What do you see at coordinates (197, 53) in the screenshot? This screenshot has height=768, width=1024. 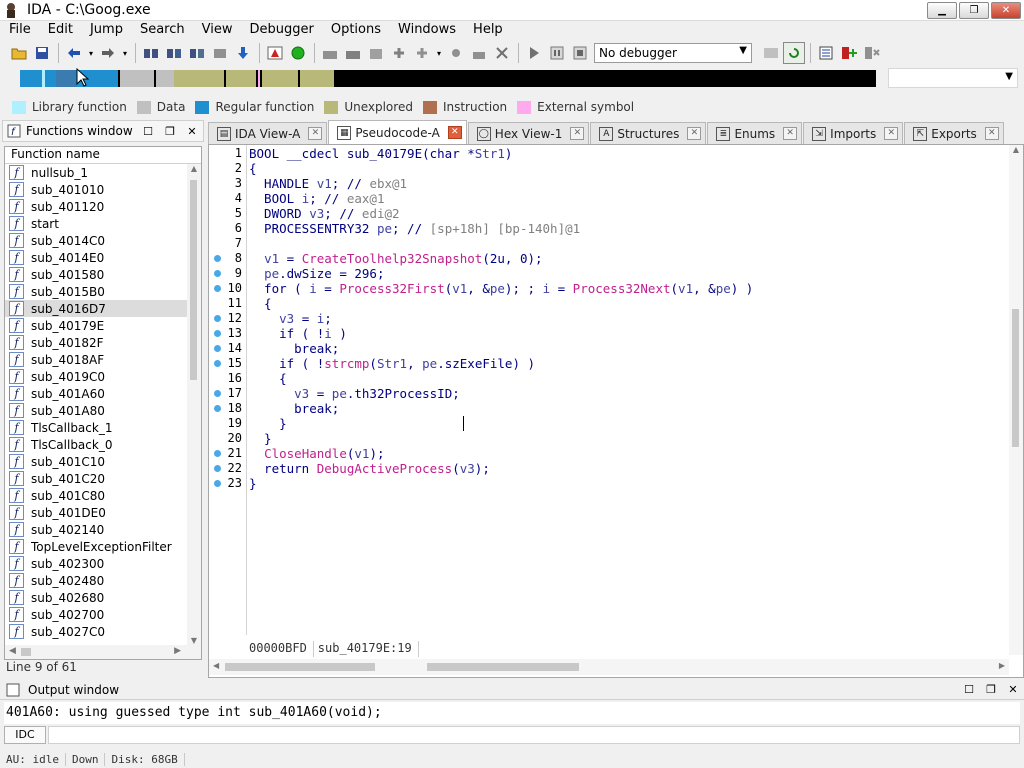 I see `search-binary-icon` at bounding box center [197, 53].